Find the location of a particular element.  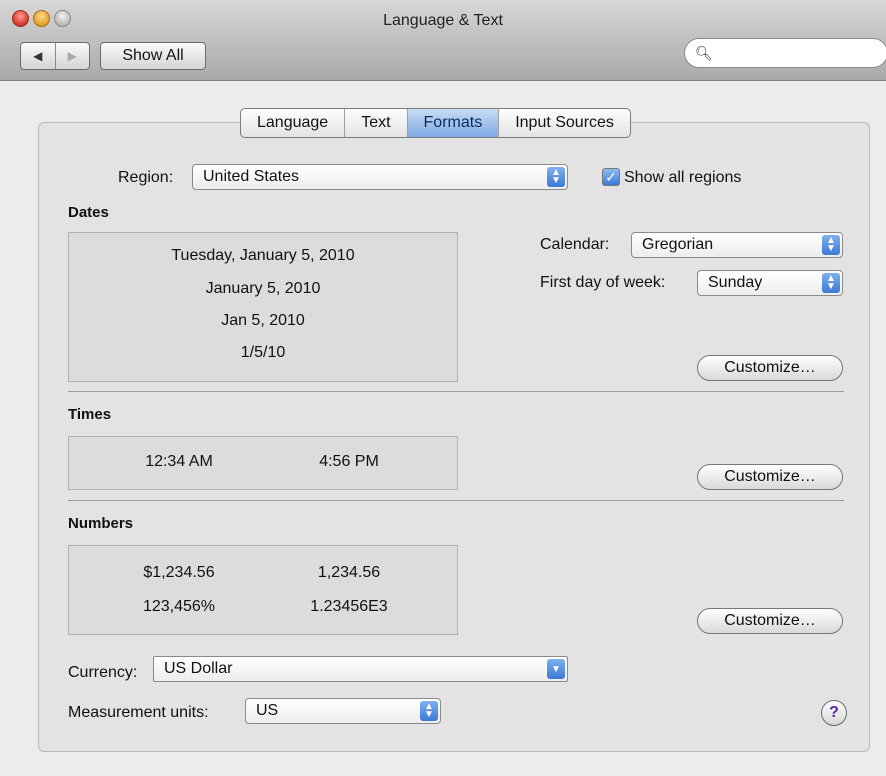

times-heading: Times is located at coordinates (90, 414).